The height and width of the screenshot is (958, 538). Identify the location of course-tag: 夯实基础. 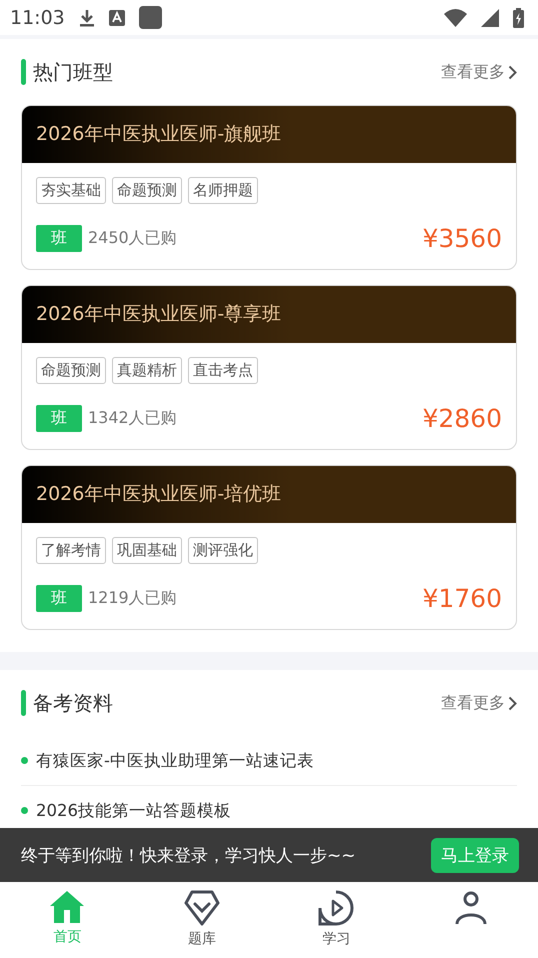
(71, 190).